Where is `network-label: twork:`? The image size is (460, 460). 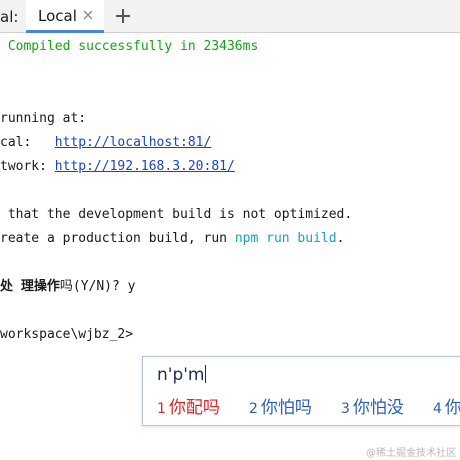
network-label: twork: is located at coordinates (27, 166).